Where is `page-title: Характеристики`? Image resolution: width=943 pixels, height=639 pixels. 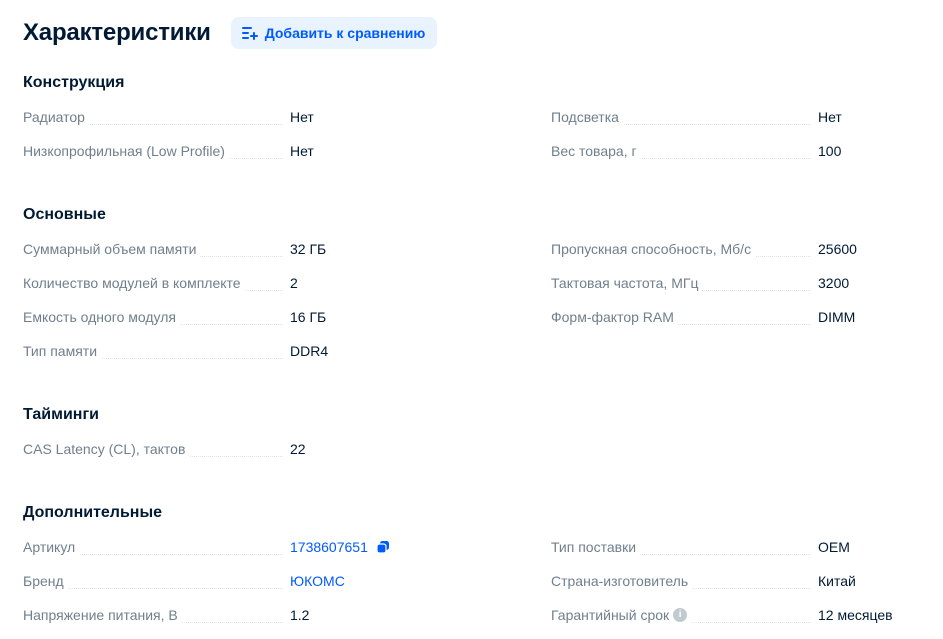 page-title: Характеристики is located at coordinates (117, 32).